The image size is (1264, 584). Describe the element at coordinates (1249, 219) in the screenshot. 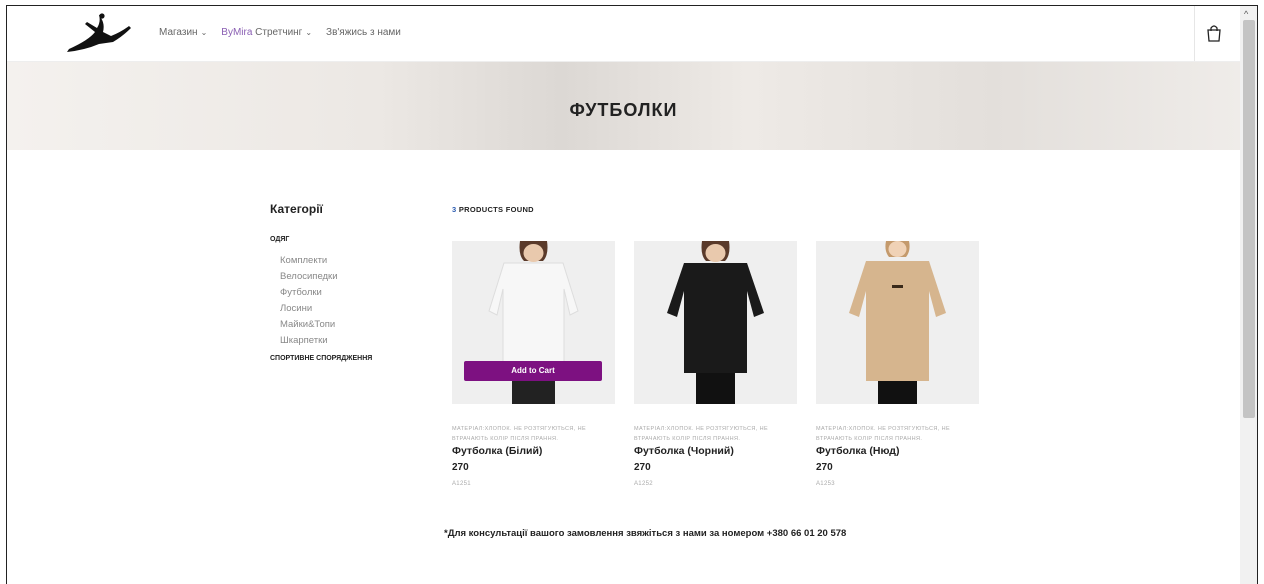

I see `scrollbar-thumb` at that location.